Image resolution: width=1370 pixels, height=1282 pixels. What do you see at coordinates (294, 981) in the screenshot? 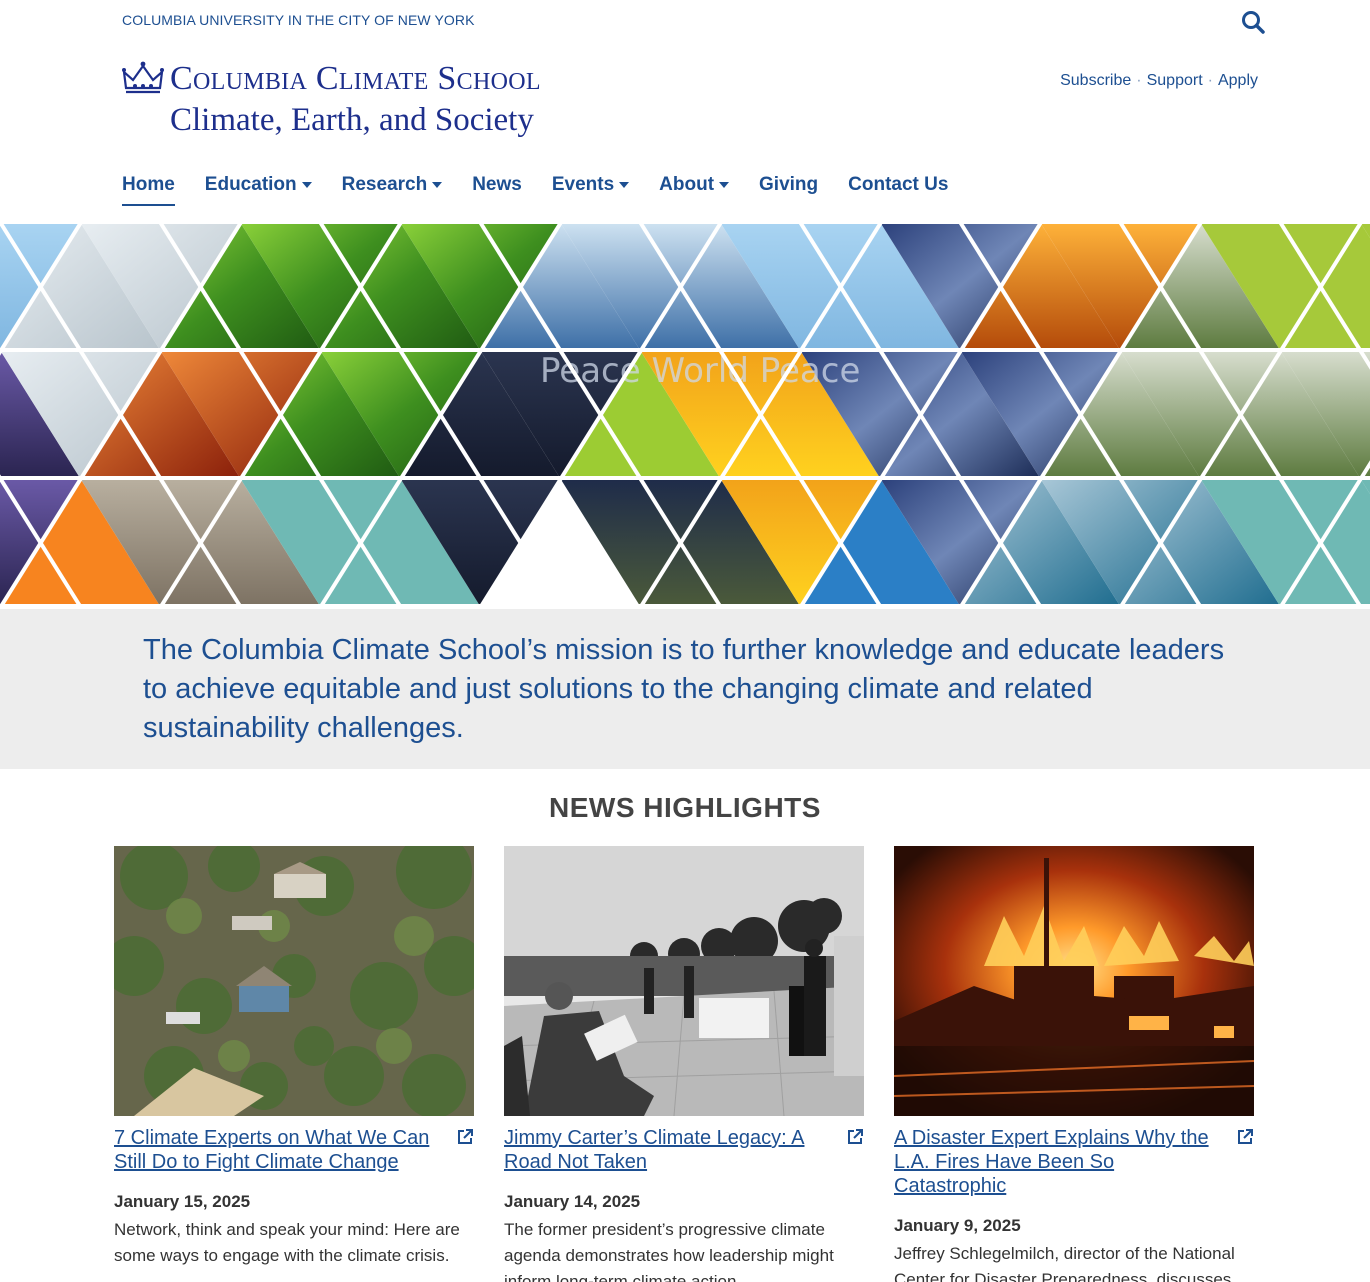
I see `news-image-flood` at bounding box center [294, 981].